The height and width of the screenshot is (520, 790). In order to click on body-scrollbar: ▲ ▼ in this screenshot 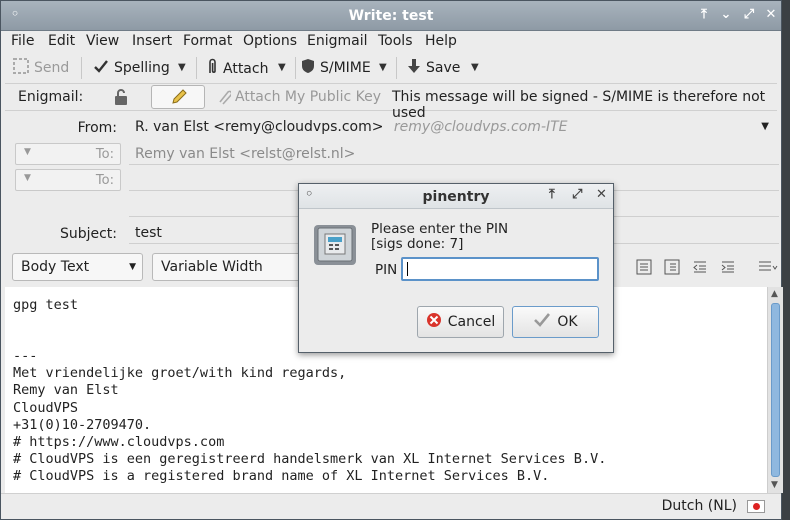, I will do `click(775, 390)`.